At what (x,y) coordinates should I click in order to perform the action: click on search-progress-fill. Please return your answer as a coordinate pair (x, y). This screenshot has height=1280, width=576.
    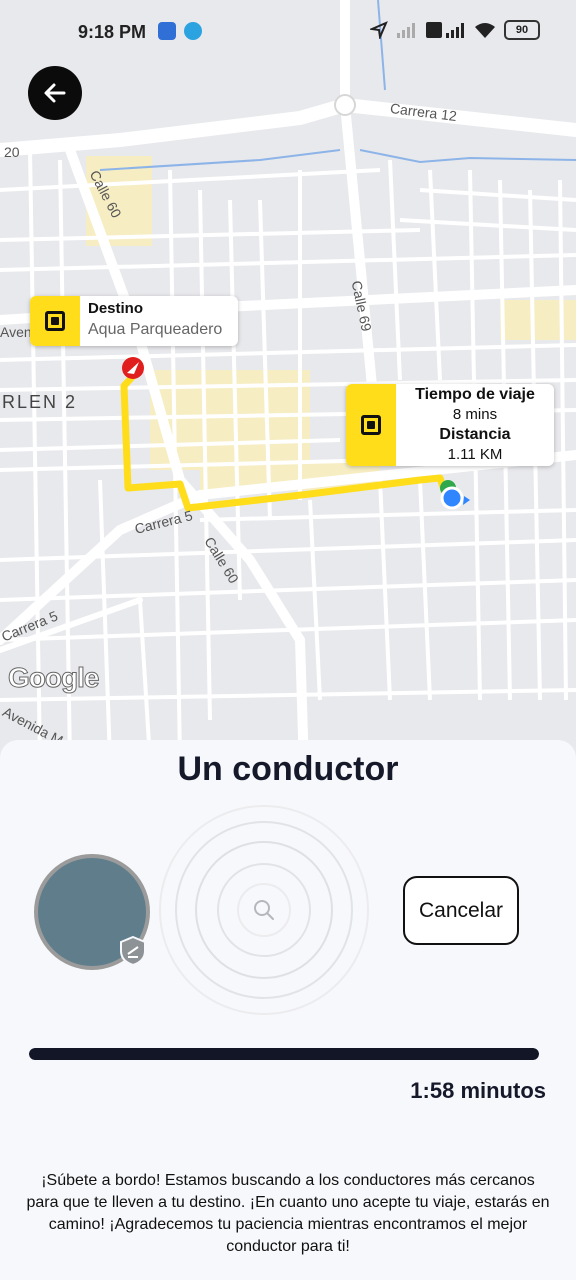
    Looking at the image, I should click on (284, 1054).